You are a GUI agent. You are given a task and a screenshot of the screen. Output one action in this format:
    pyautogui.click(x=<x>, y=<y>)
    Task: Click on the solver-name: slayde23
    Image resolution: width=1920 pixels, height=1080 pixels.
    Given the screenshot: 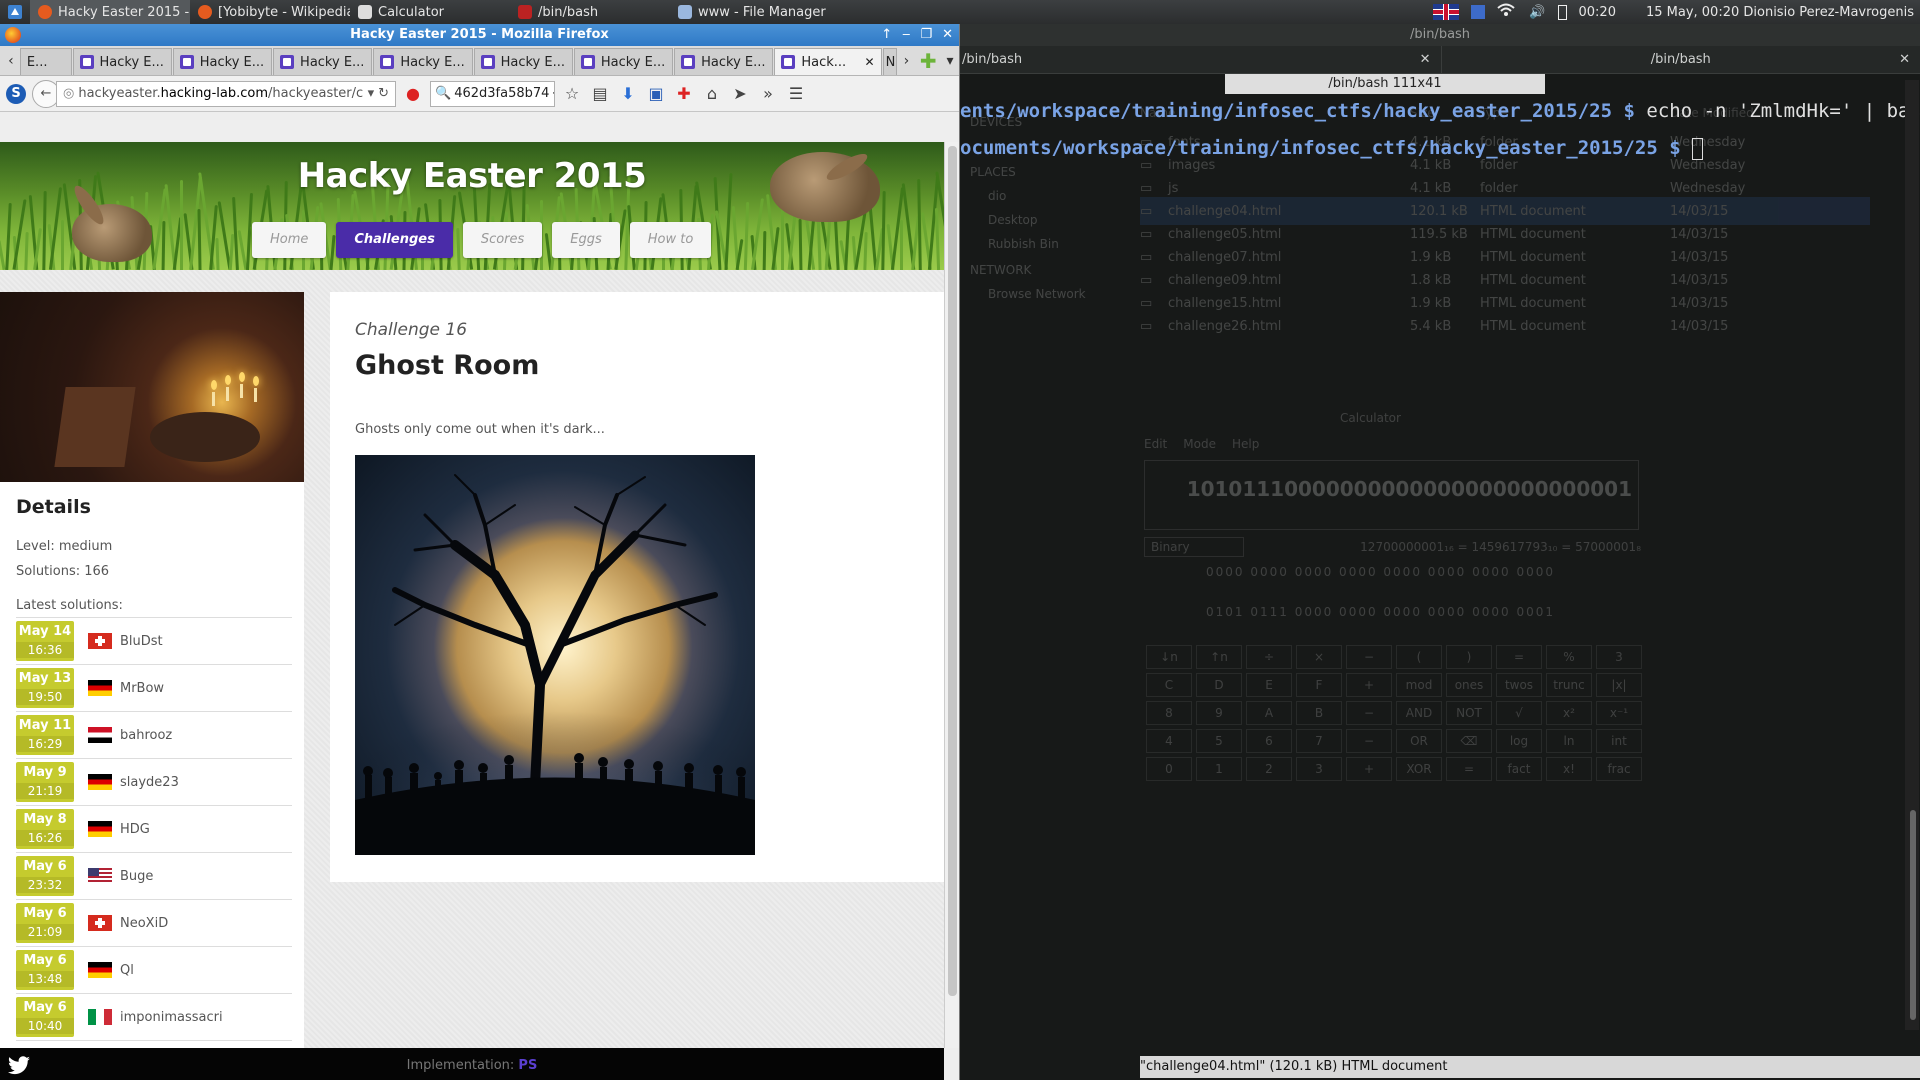 What is the action you would take?
    pyautogui.click(x=149, y=782)
    